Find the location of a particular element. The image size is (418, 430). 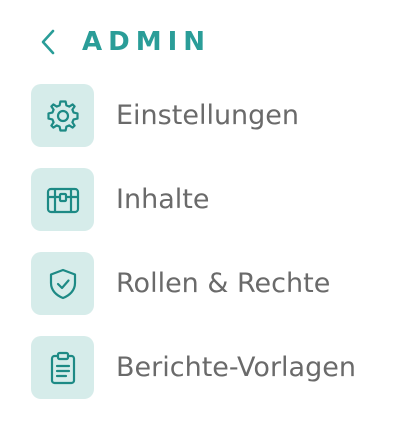

clipboard-icon is located at coordinates (62, 367).